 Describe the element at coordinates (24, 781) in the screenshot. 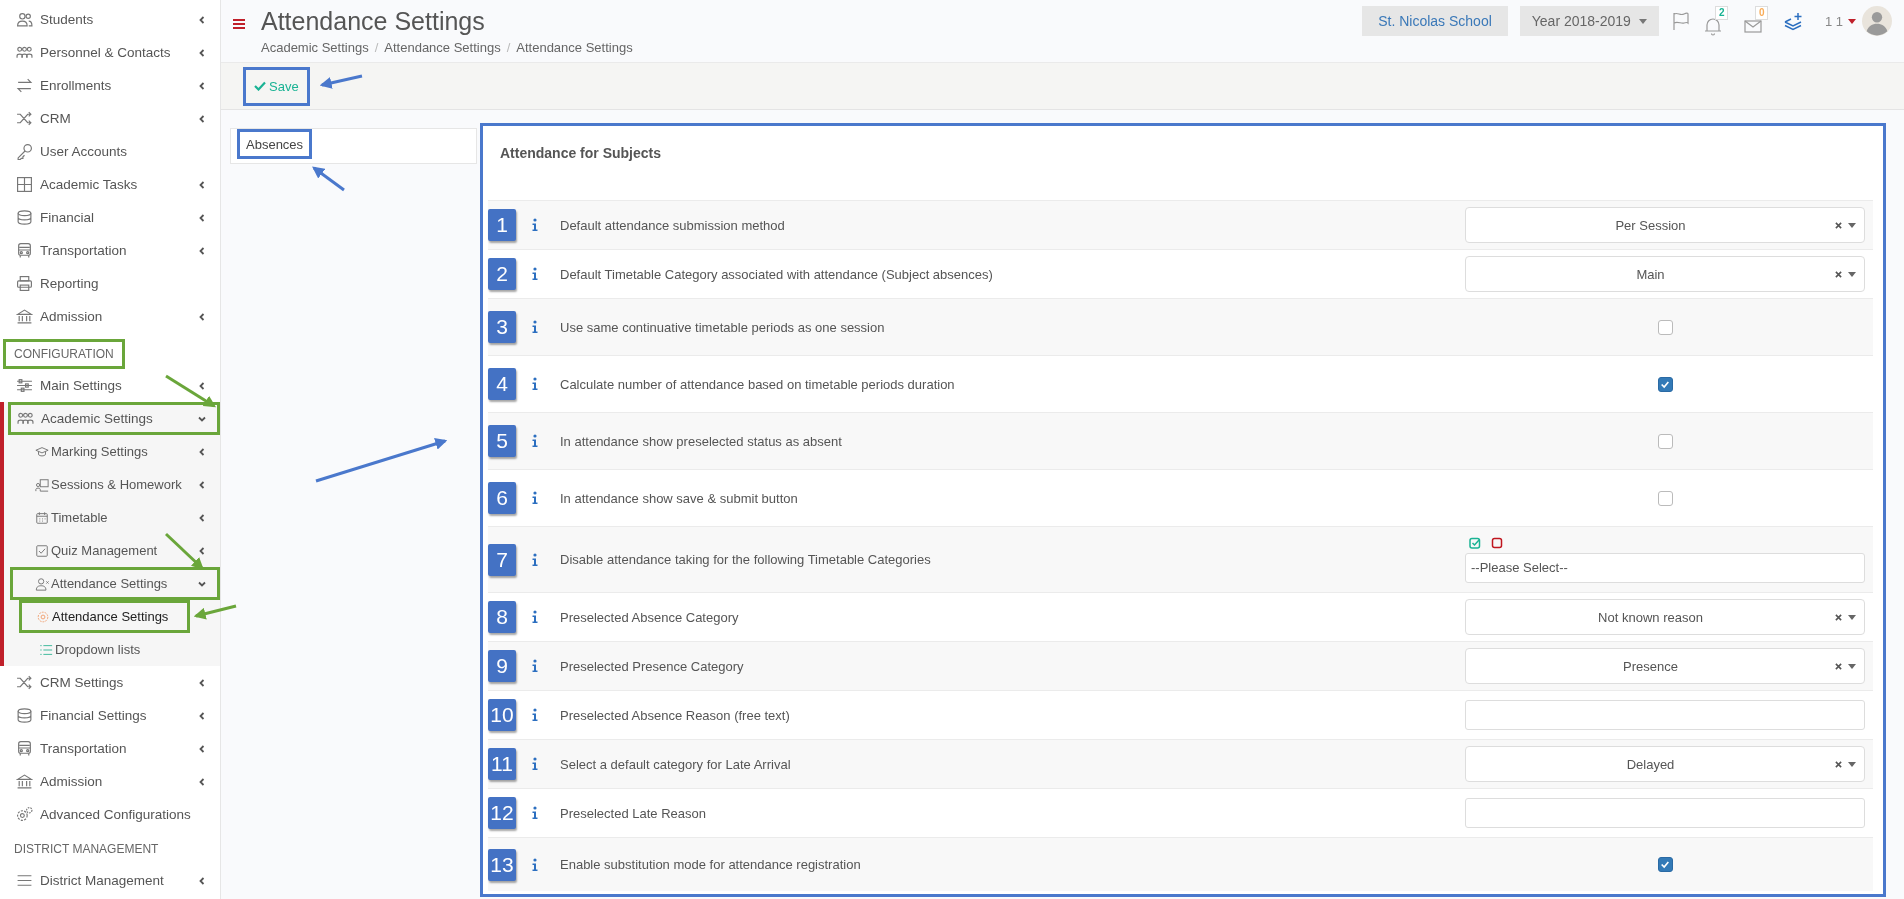

I see `bank-icon` at that location.